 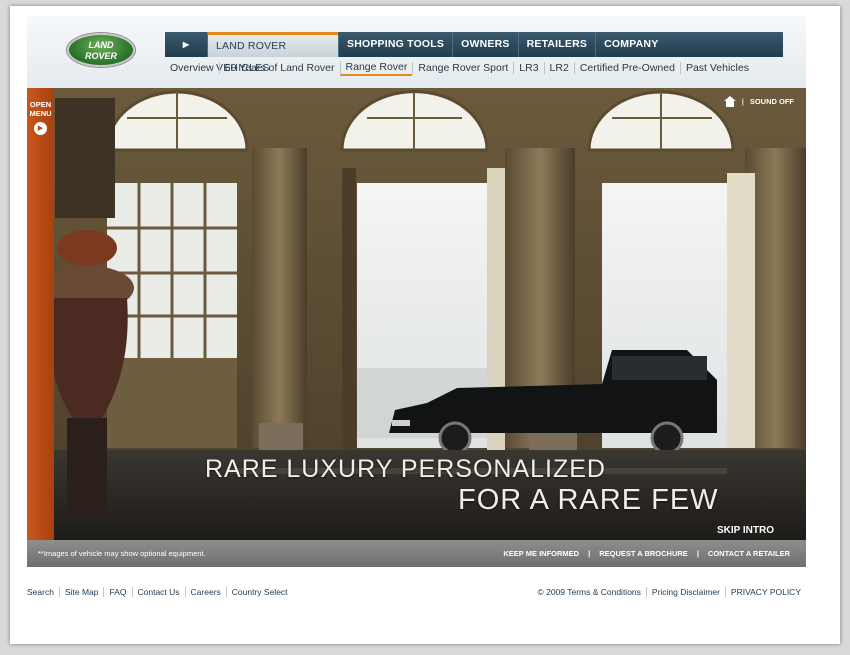 What do you see at coordinates (100, 56) in the screenshot?
I see `logo-text-rover: ROVER` at bounding box center [100, 56].